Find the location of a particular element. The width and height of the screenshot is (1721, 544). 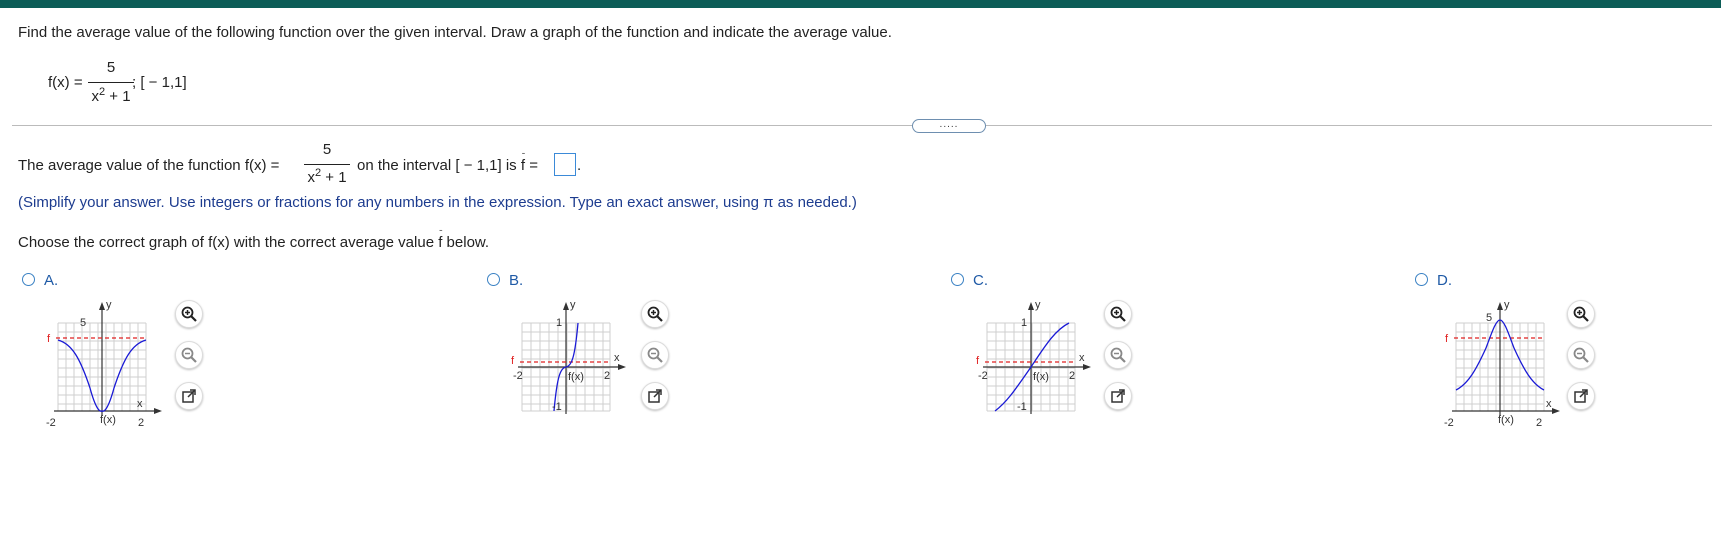

graph-d: y 5 f x -2 f(x) 2 is located at coordinates (1502, 364).